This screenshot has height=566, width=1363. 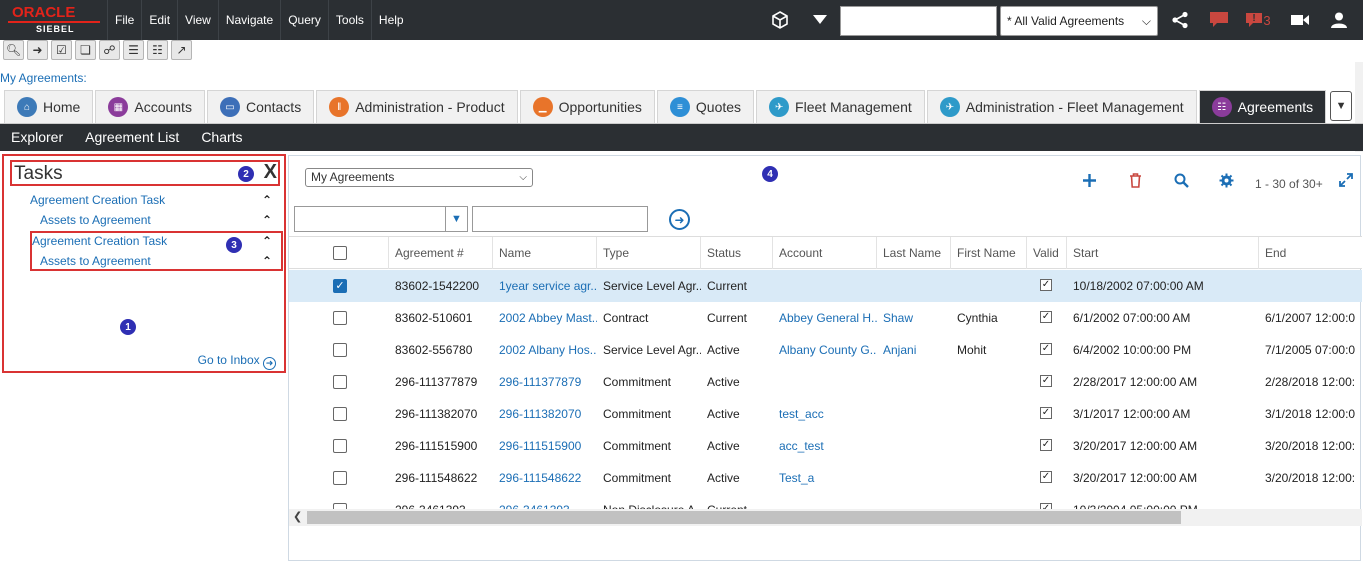 What do you see at coordinates (159, 20) in the screenshot?
I see `menu-edit: Edit` at bounding box center [159, 20].